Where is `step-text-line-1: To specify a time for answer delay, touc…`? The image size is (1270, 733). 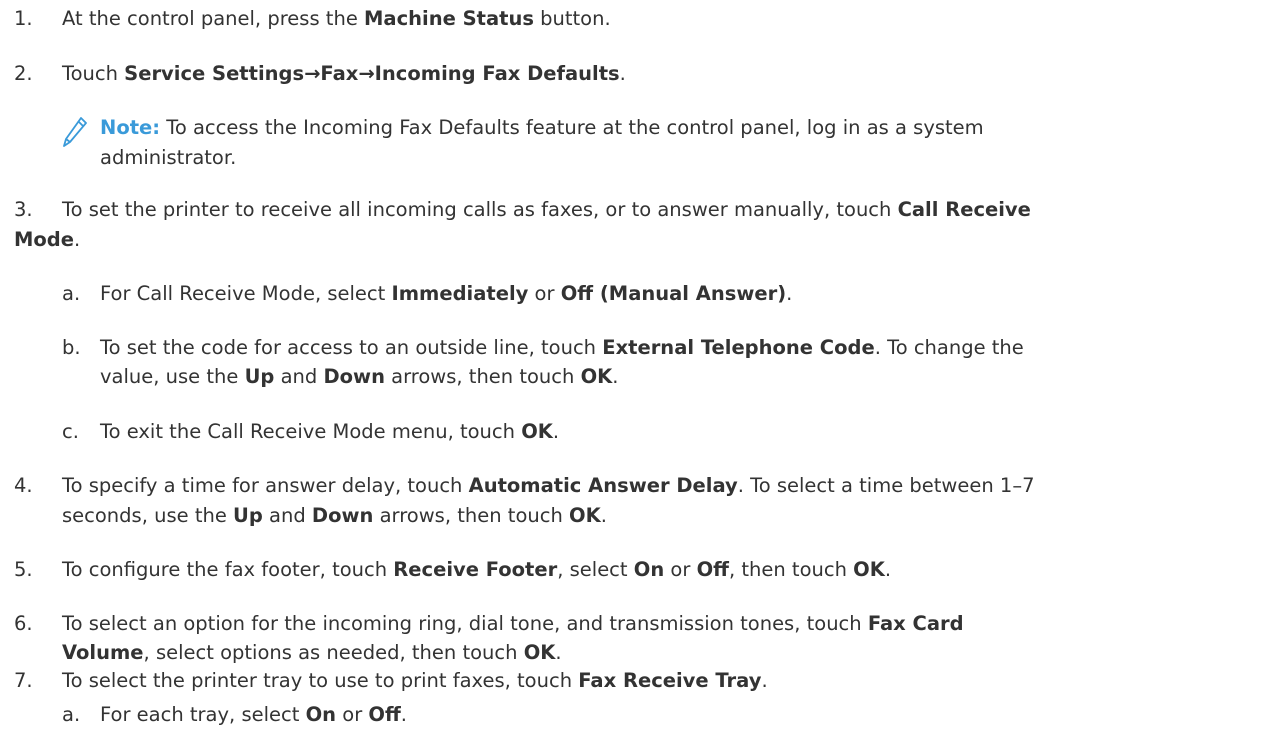
step-text-line-1: To specify a time for answer delay, touc… is located at coordinates (548, 485).